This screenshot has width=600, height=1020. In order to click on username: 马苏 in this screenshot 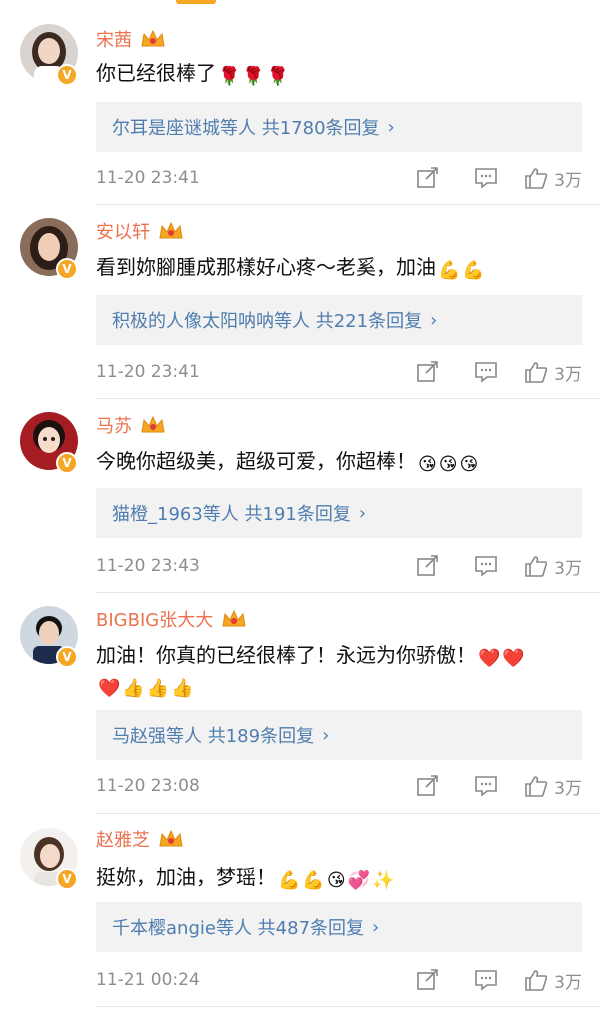, I will do `click(114, 425)`.